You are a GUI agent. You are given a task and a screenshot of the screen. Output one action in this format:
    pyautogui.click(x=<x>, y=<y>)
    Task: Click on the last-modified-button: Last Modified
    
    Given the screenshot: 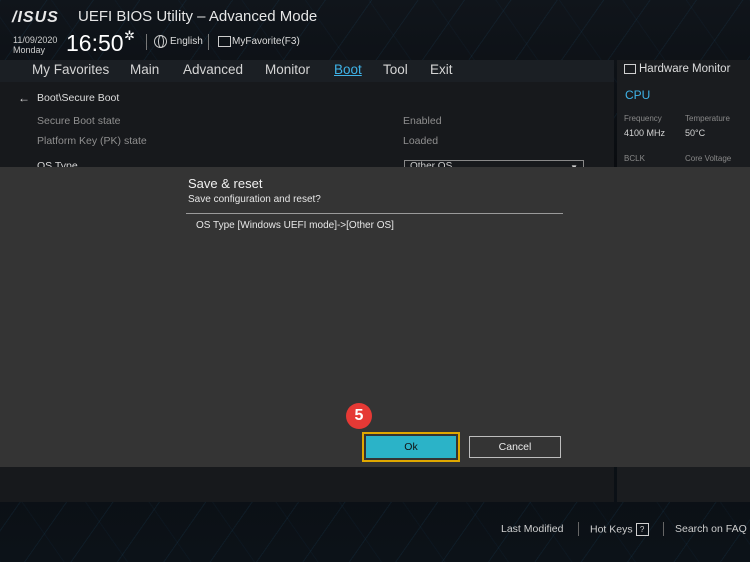 What is the action you would take?
    pyautogui.click(x=532, y=529)
    